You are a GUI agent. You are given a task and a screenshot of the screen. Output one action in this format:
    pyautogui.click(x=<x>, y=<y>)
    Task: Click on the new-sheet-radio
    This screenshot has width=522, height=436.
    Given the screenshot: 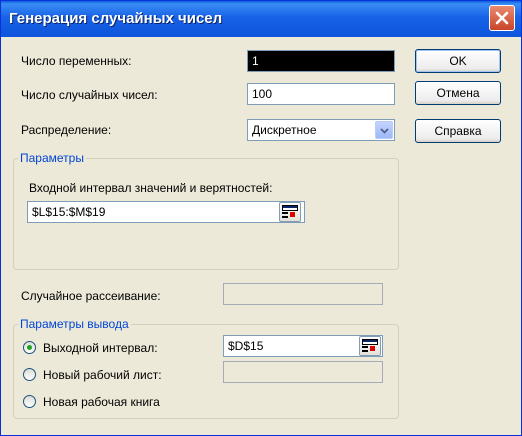 What is the action you would take?
    pyautogui.click(x=29, y=374)
    